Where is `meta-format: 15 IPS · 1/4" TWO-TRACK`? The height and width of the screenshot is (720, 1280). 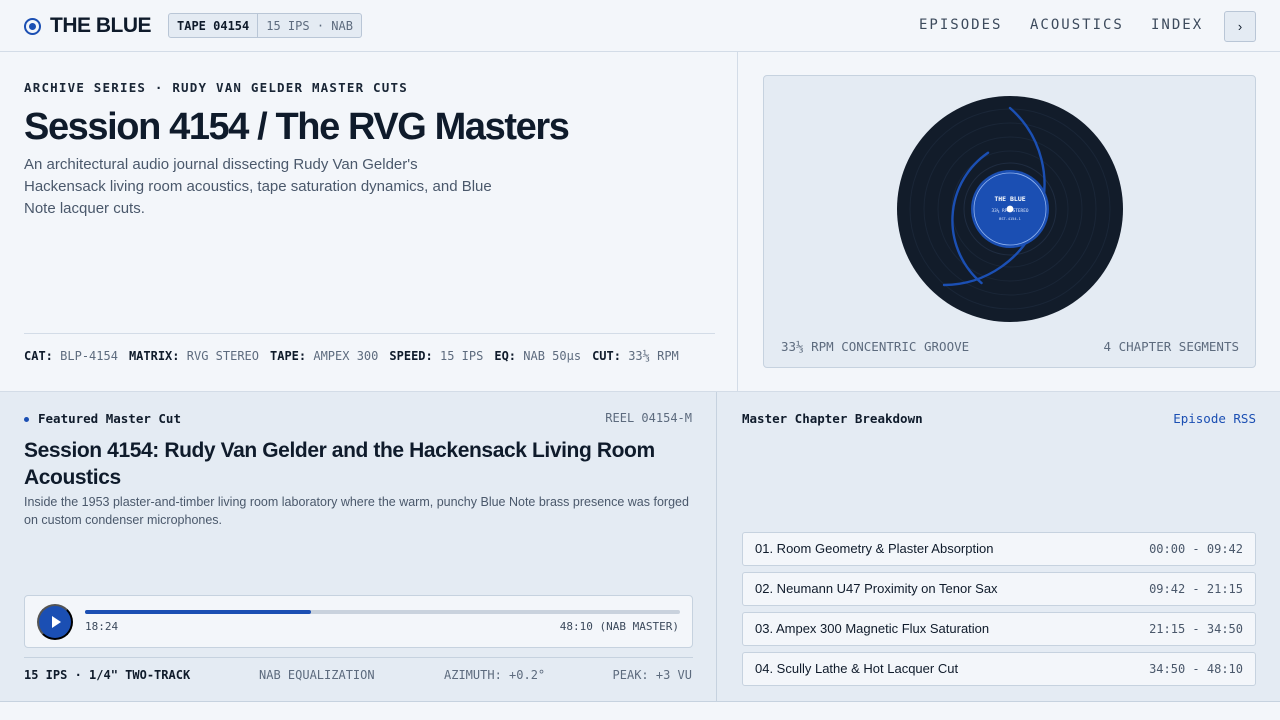
meta-format: 15 IPS · 1/4" TWO-TRACK is located at coordinates (107, 675).